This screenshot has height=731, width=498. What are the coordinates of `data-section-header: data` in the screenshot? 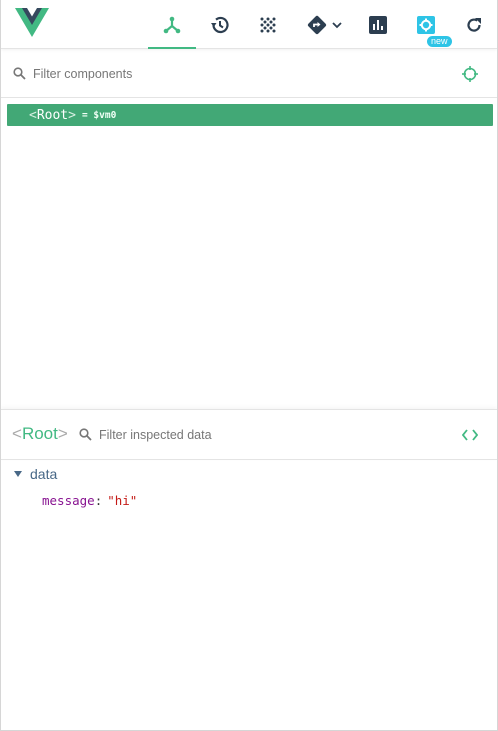 It's located at (35, 474).